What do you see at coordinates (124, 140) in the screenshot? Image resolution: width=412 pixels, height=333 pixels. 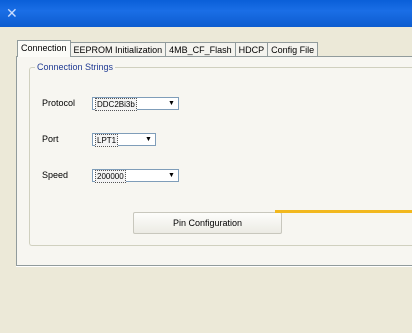 I see `port-select: LPT1 ▼` at bounding box center [124, 140].